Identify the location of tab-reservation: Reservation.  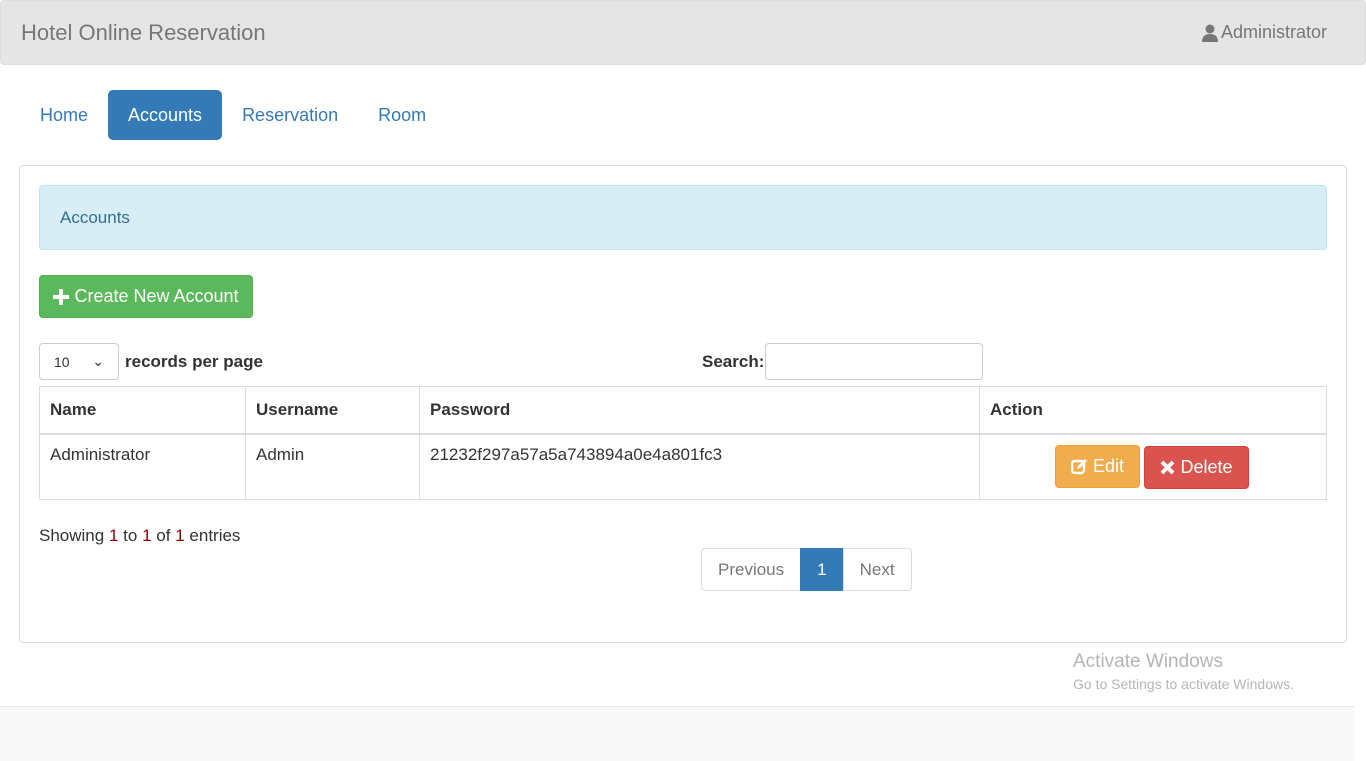
(290, 115).